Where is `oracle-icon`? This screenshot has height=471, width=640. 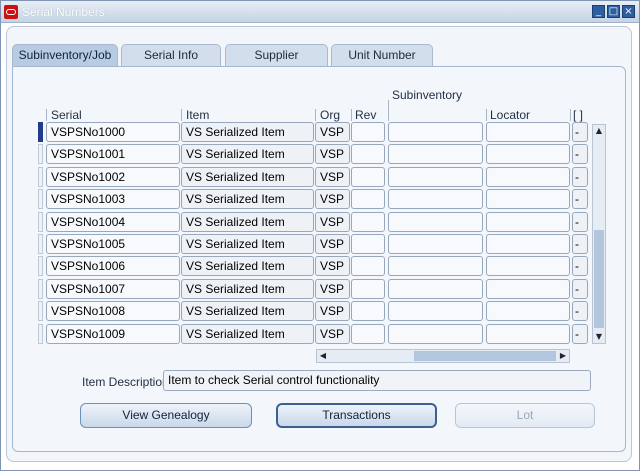
oracle-icon is located at coordinates (11, 12).